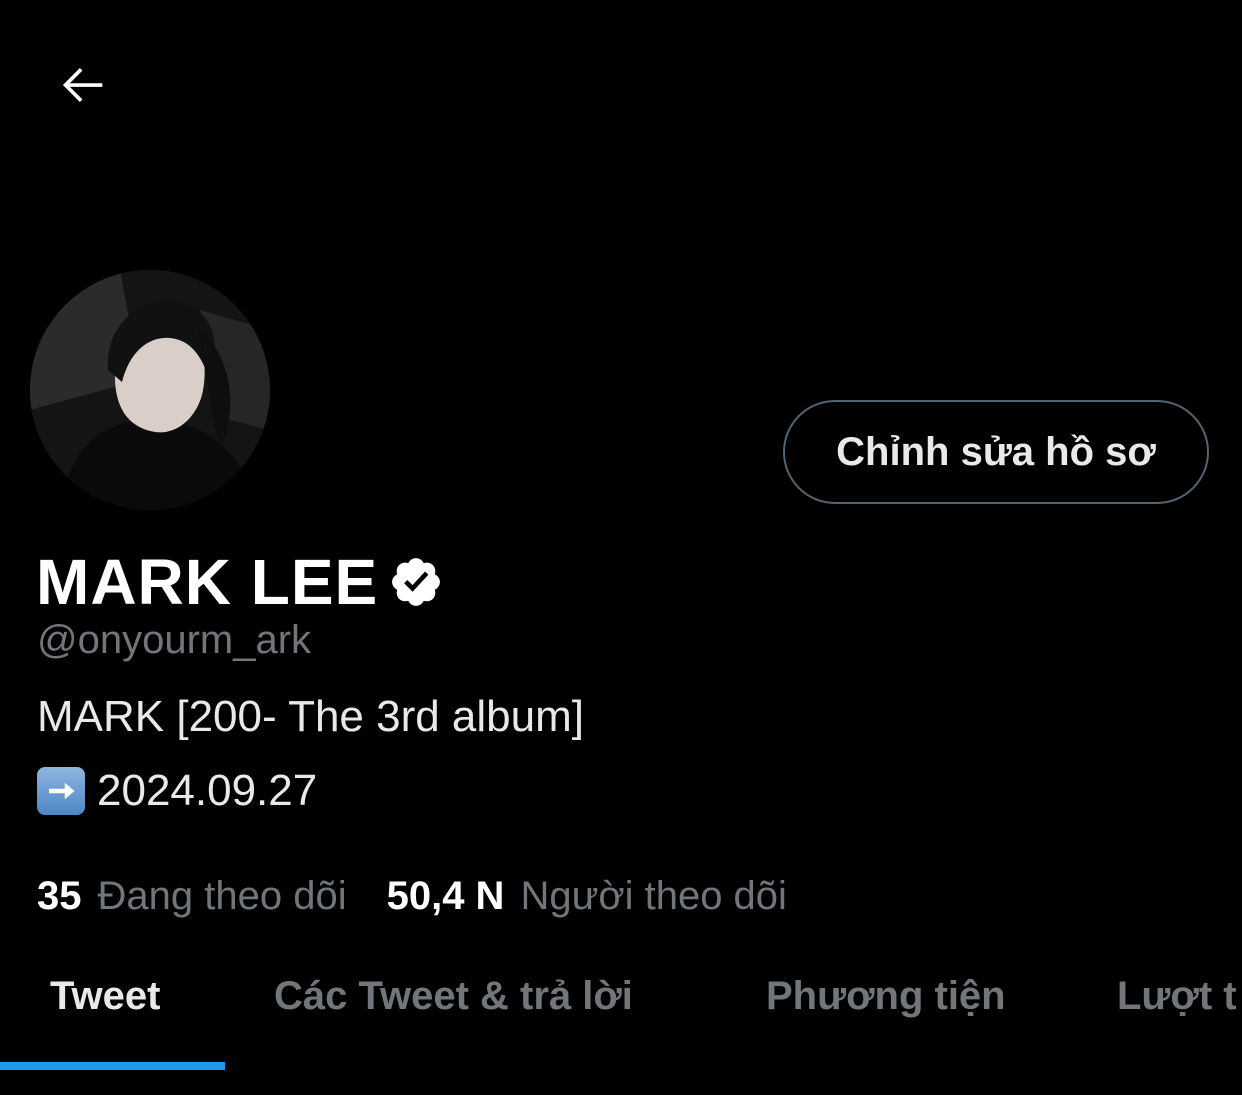 Image resolution: width=1242 pixels, height=1095 pixels. What do you see at coordinates (207, 790) in the screenshot?
I see `bio-line-2: 2024.09.27` at bounding box center [207, 790].